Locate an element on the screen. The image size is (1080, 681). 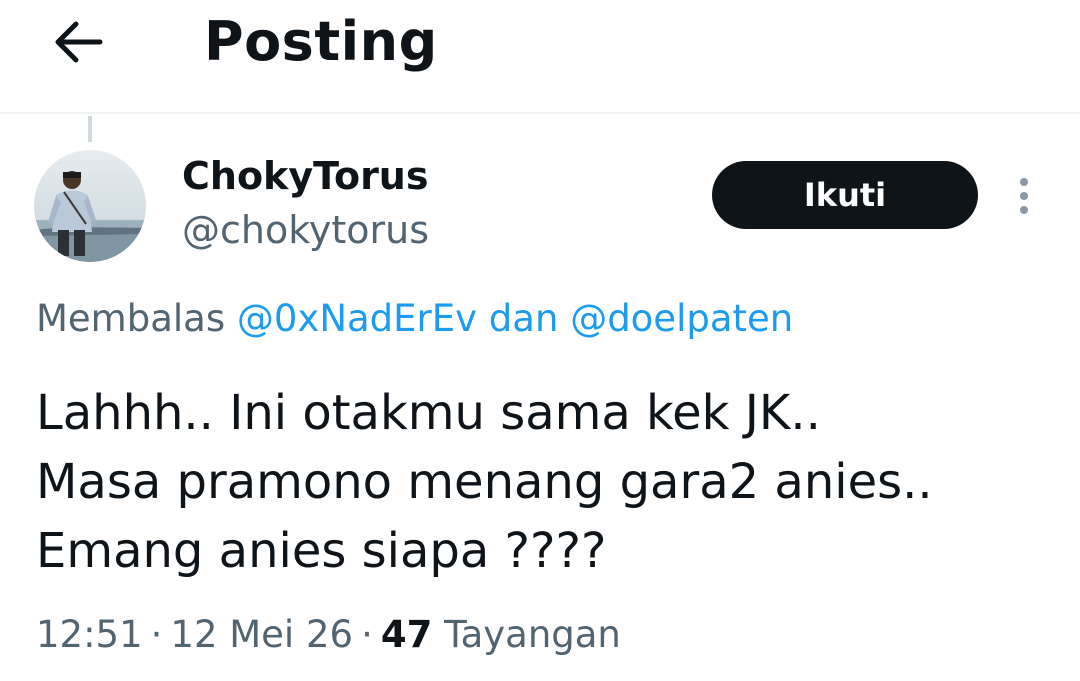
follow-button: Ikuti is located at coordinates (845, 195).